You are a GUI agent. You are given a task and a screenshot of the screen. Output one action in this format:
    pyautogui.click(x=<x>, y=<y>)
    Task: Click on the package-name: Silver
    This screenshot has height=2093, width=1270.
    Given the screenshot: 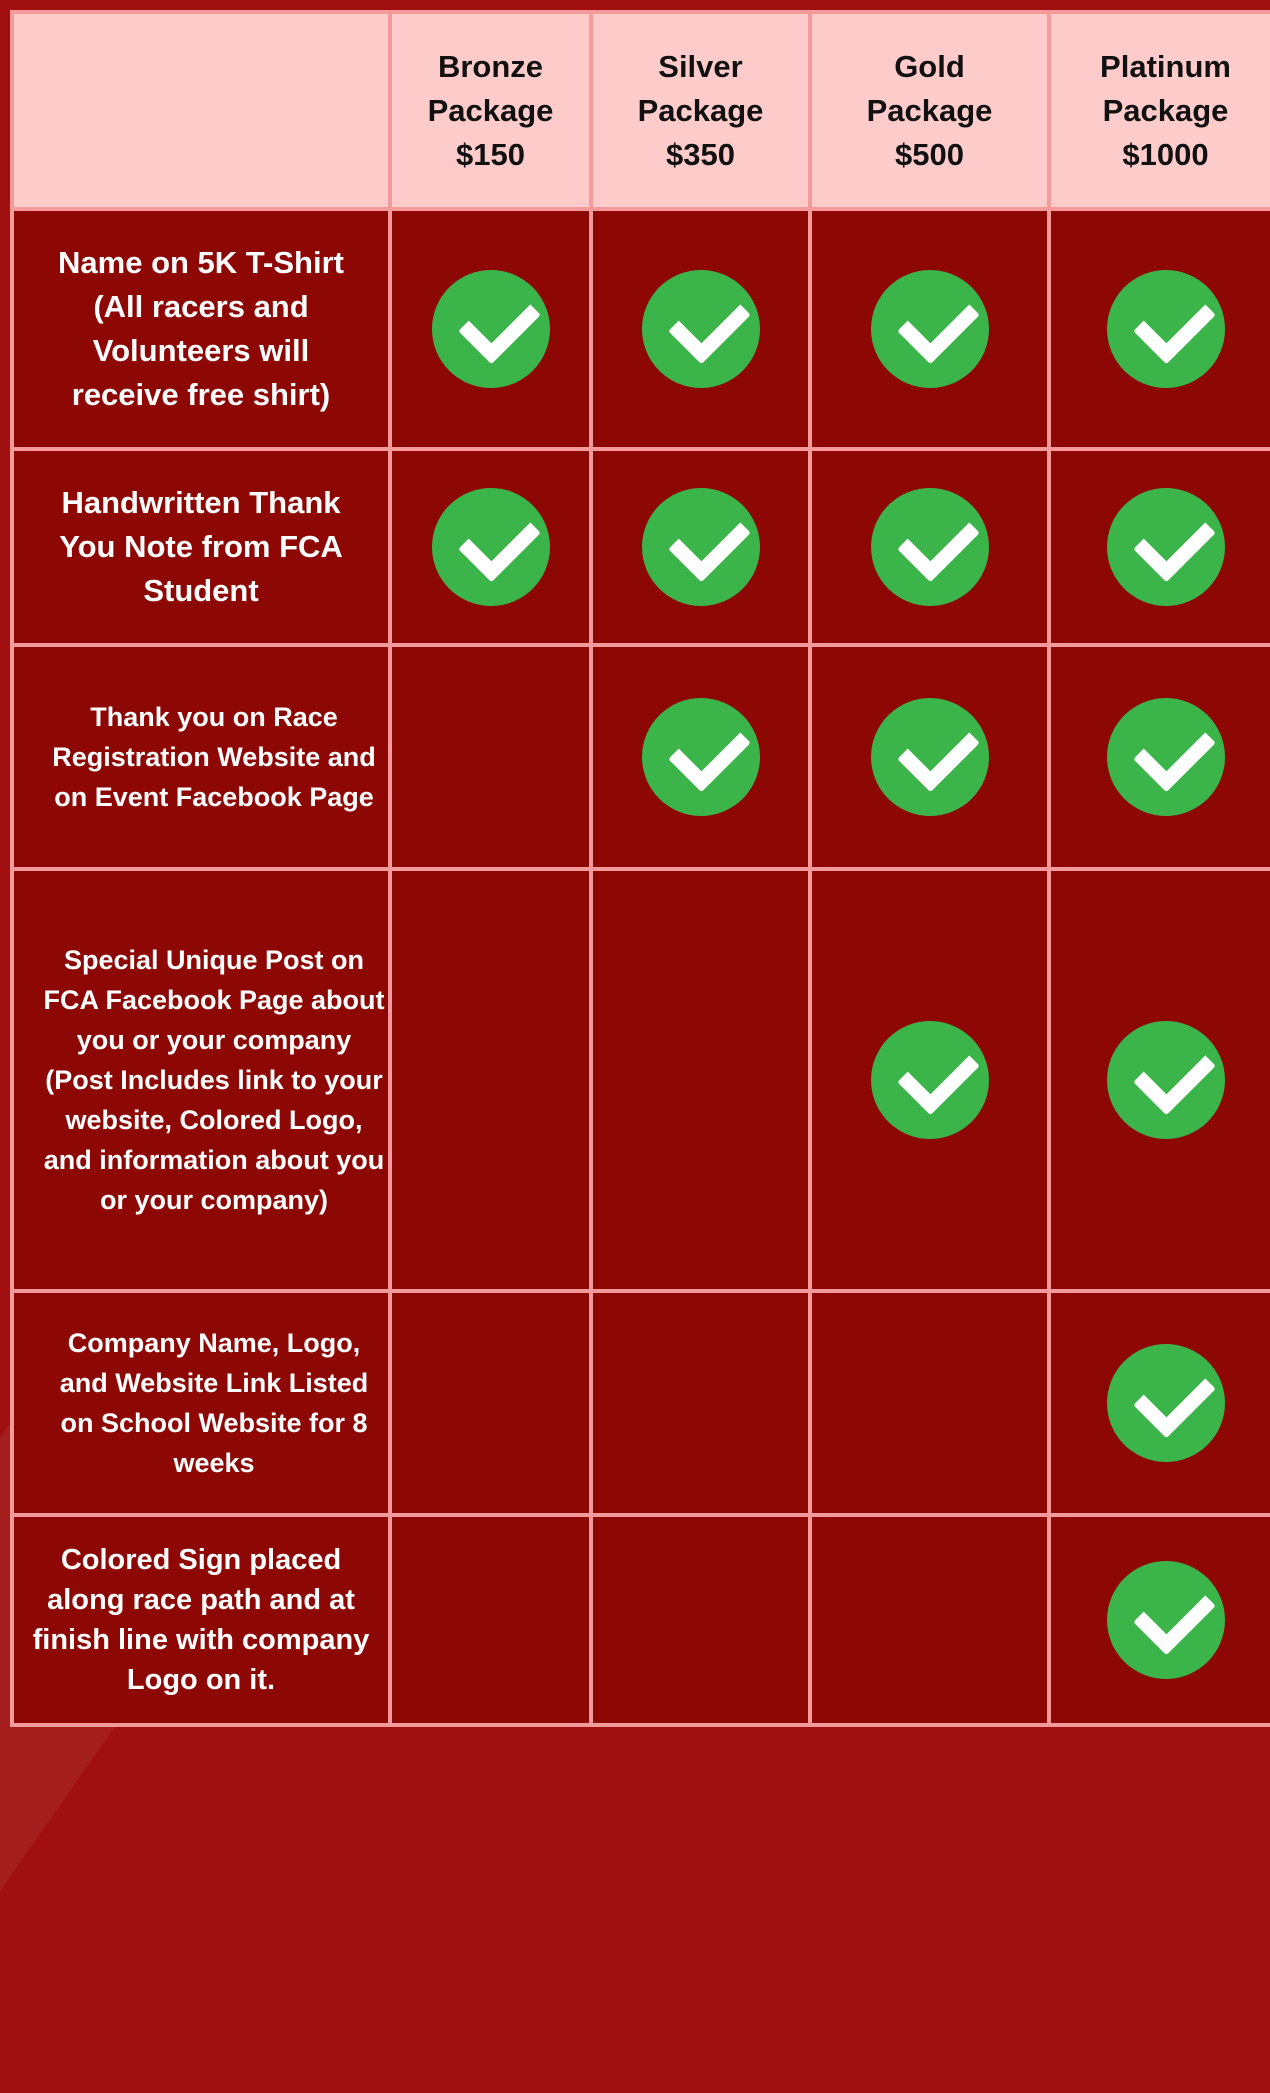 What is the action you would take?
    pyautogui.click(x=700, y=66)
    